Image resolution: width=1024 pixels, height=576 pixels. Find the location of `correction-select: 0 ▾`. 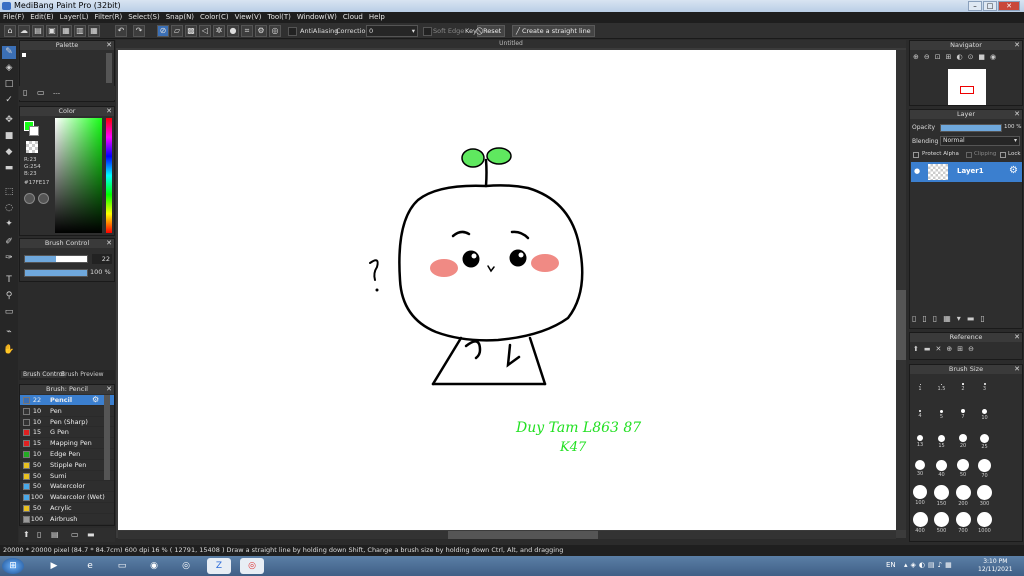

correction-select: 0 ▾ is located at coordinates (392, 31).